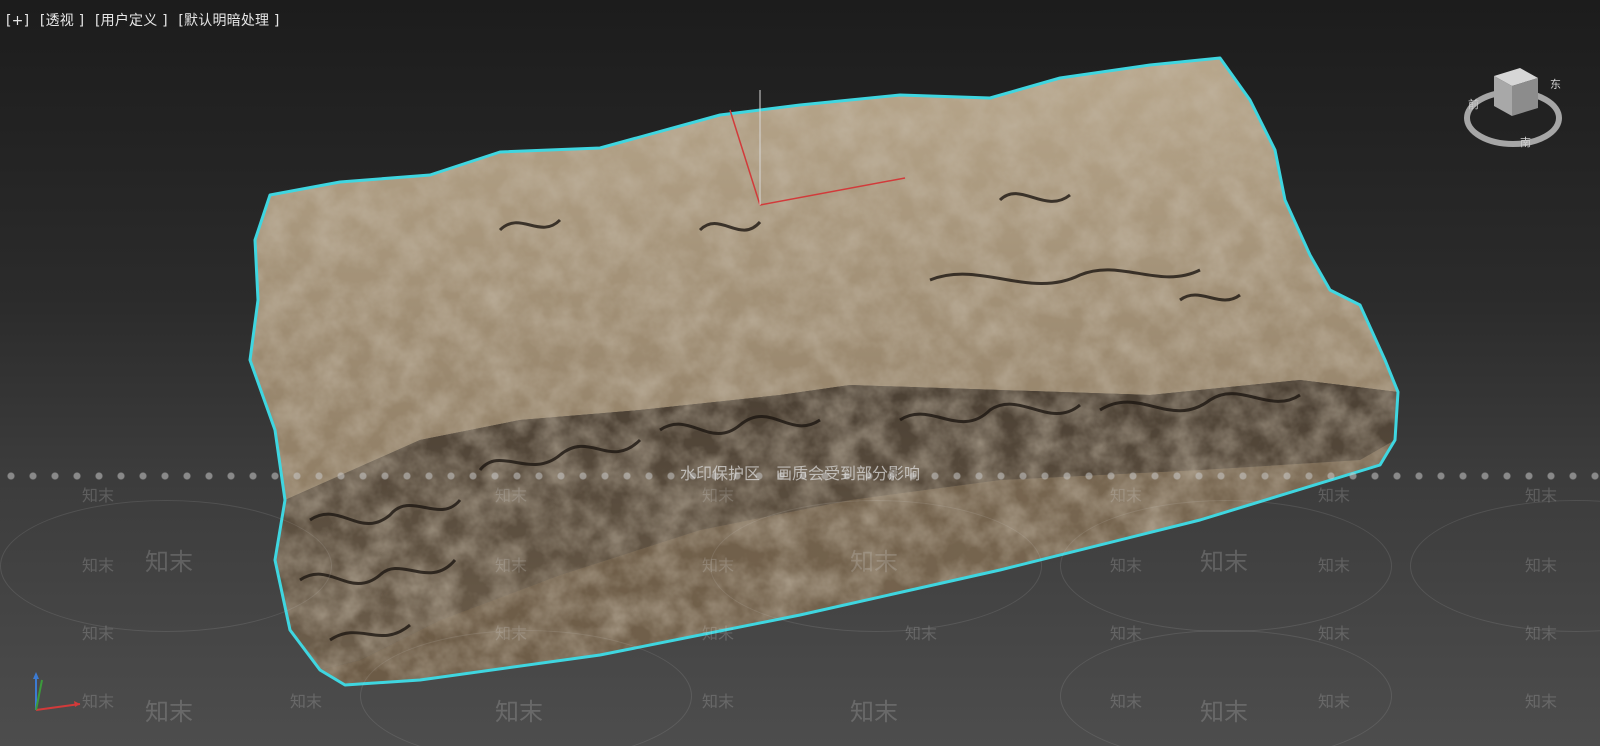  What do you see at coordinates (1513, 101) in the screenshot?
I see `view-cube-icon: 前 东 南` at bounding box center [1513, 101].